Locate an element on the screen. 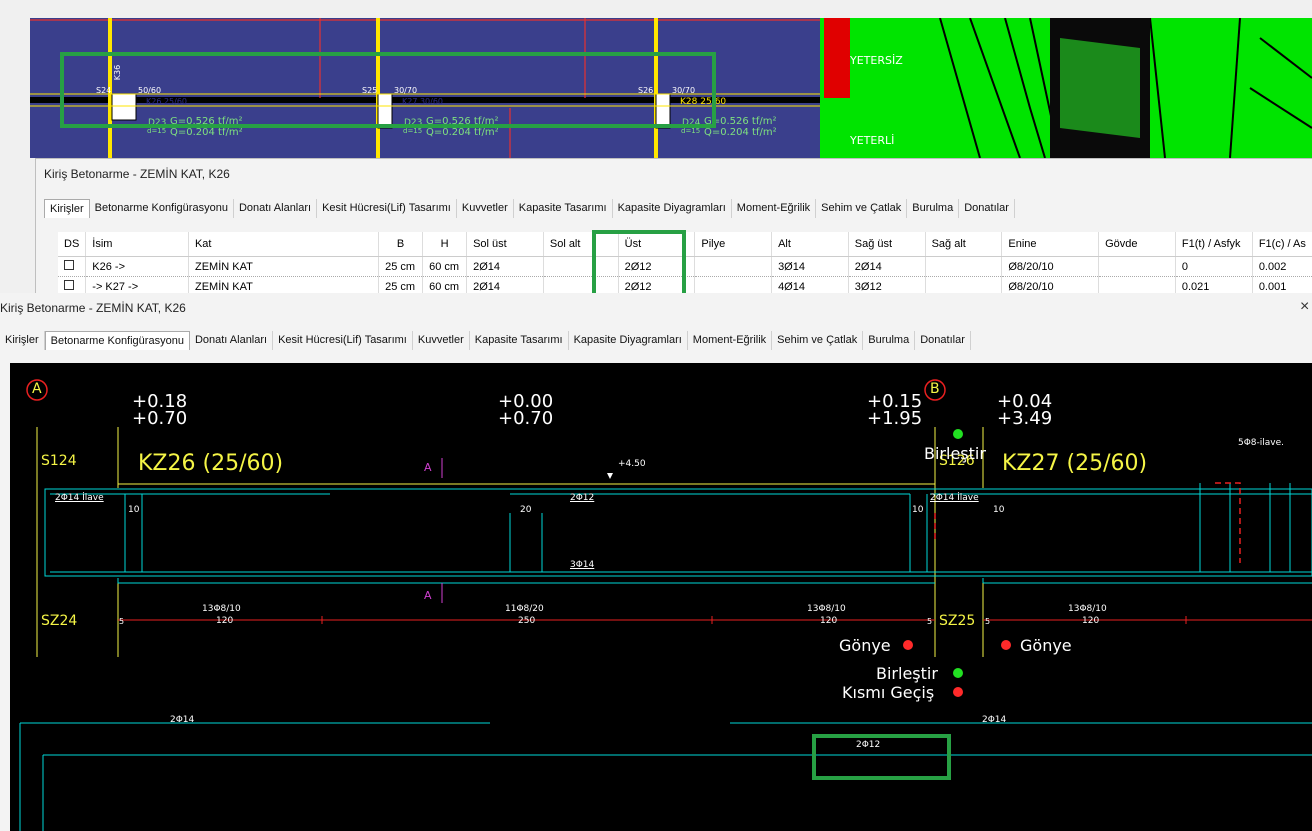 The width and height of the screenshot is (1312, 831). label-d15c: d=15 is located at coordinates (691, 131).